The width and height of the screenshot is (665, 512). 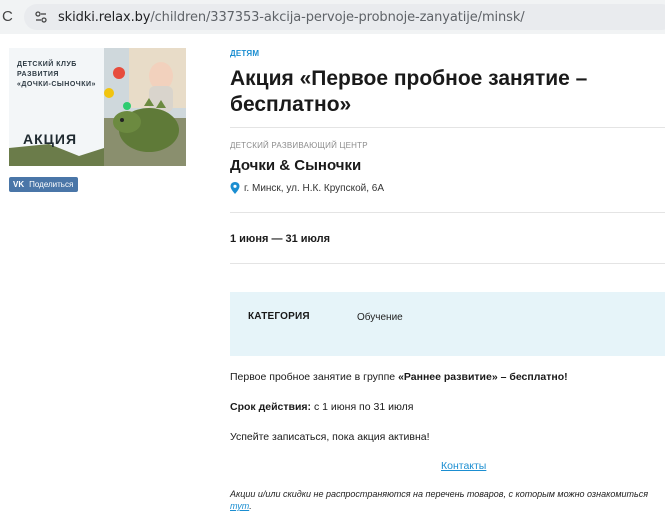 I want to click on category-info-box: КАТЕГОРИЯ Обучение, so click(x=447, y=324).